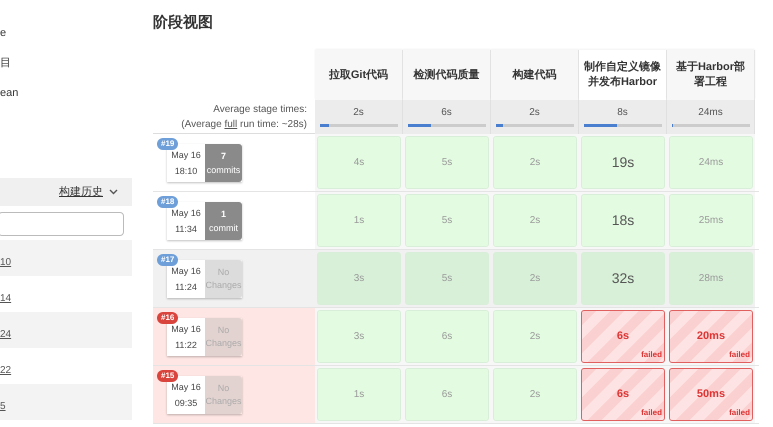  I want to click on build-number-badge: #16, so click(167, 318).